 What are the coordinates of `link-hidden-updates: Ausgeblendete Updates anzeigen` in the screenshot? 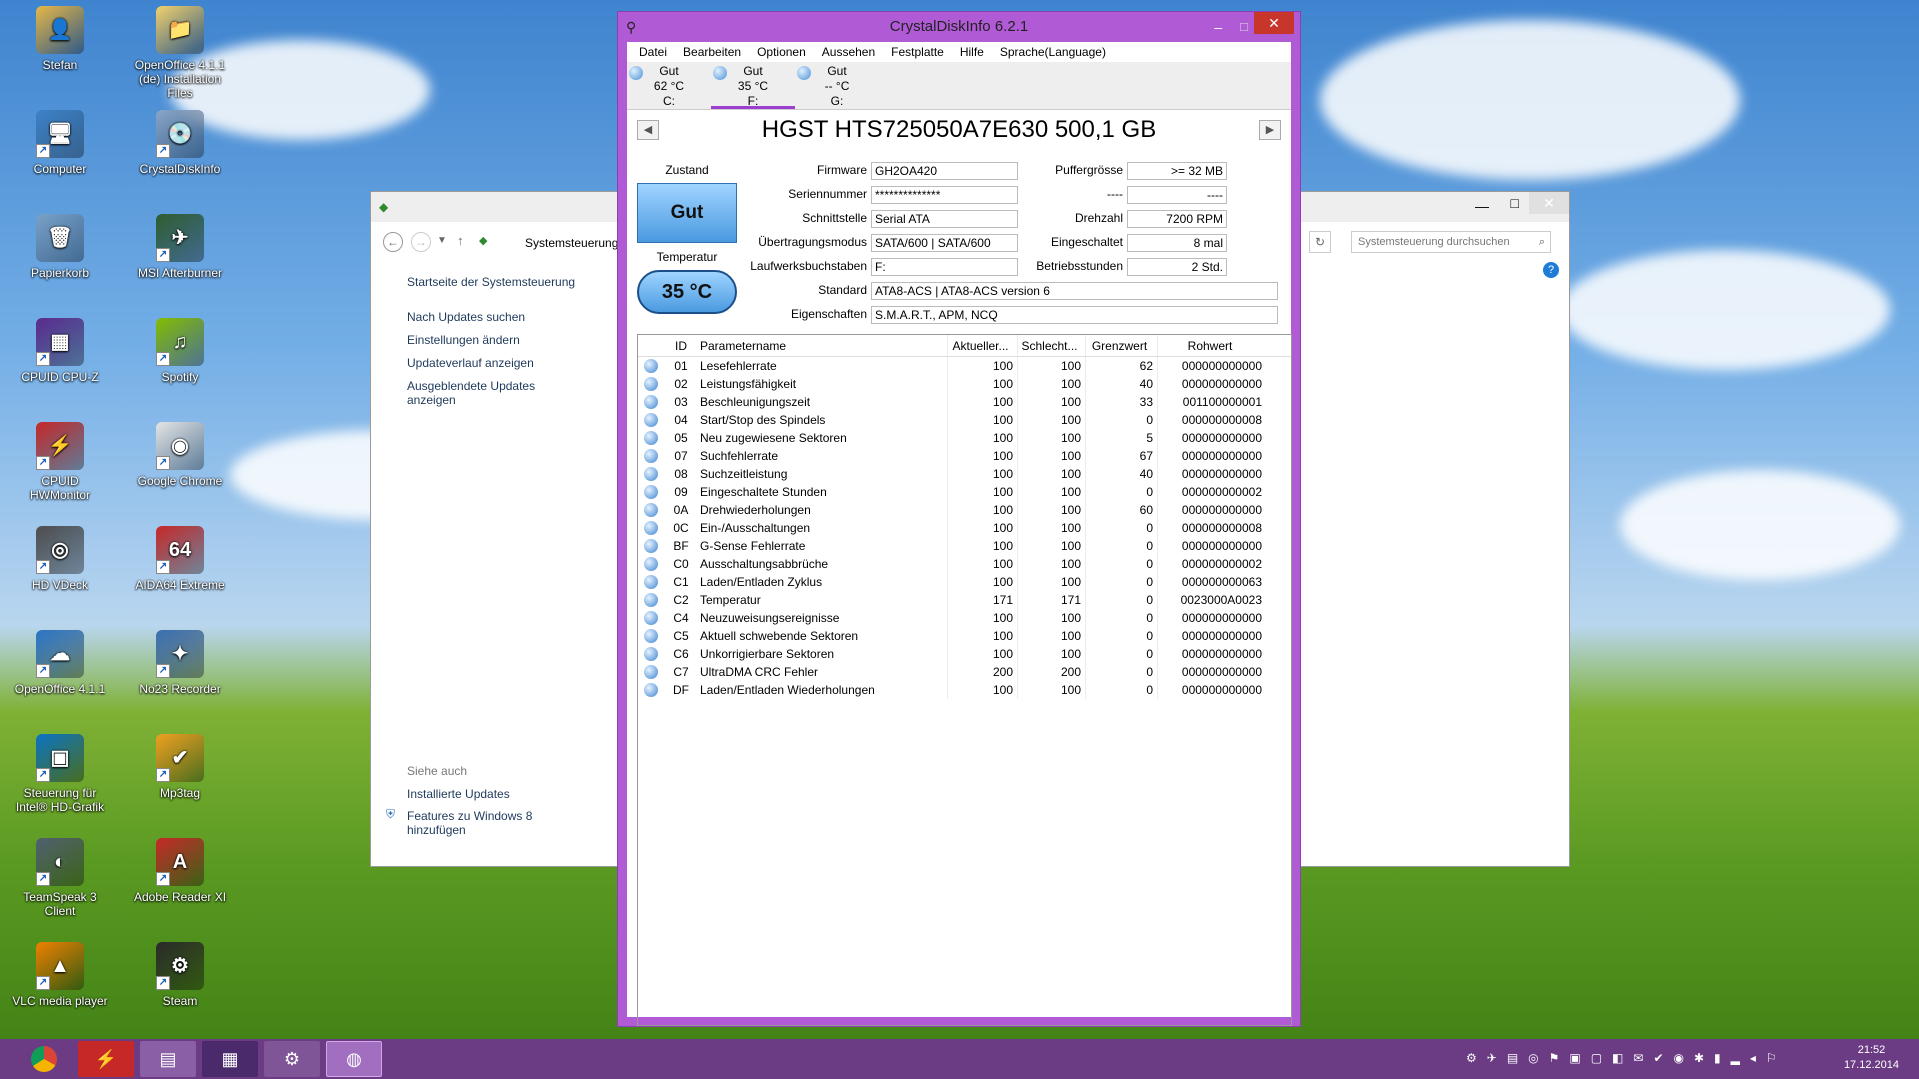 It's located at (477, 393).